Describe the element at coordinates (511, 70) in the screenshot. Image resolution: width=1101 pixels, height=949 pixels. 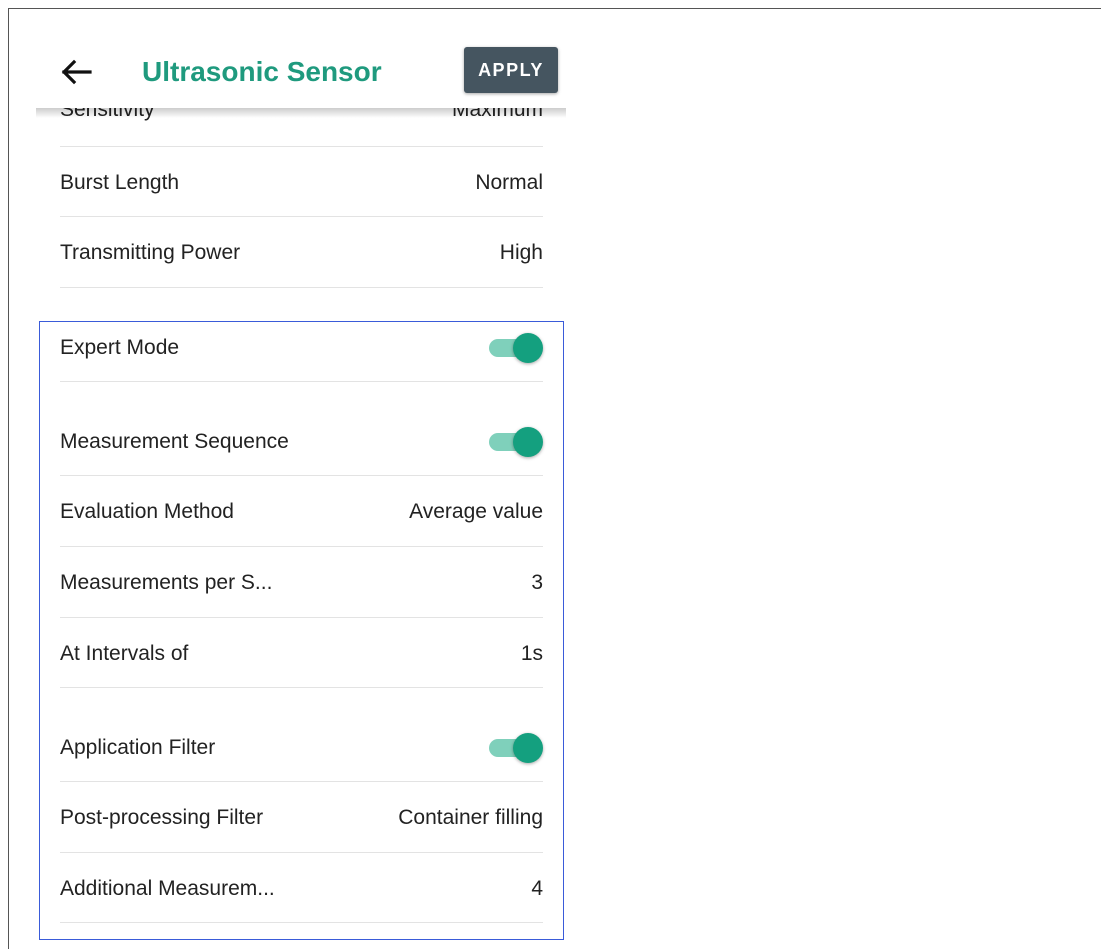
I see `apply-button: APPLY` at that location.